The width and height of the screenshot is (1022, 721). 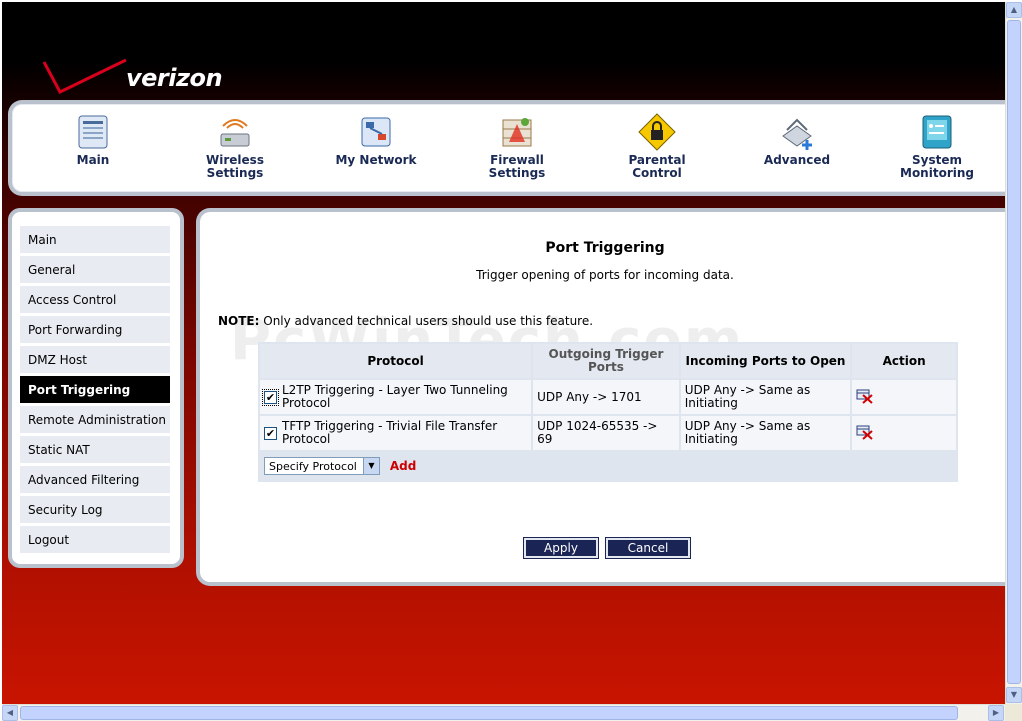 I want to click on nav-my-network: My Network, so click(x=376, y=139).